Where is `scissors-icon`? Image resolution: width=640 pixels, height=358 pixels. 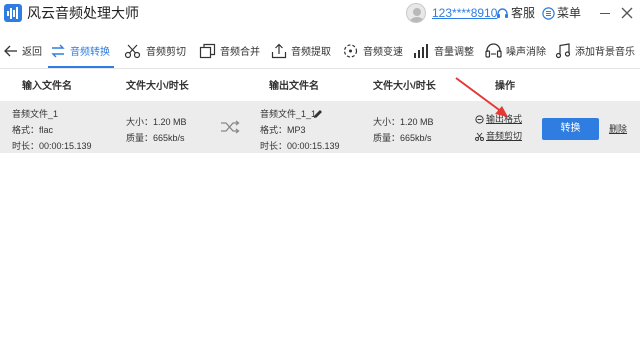 scissors-icon is located at coordinates (132, 51).